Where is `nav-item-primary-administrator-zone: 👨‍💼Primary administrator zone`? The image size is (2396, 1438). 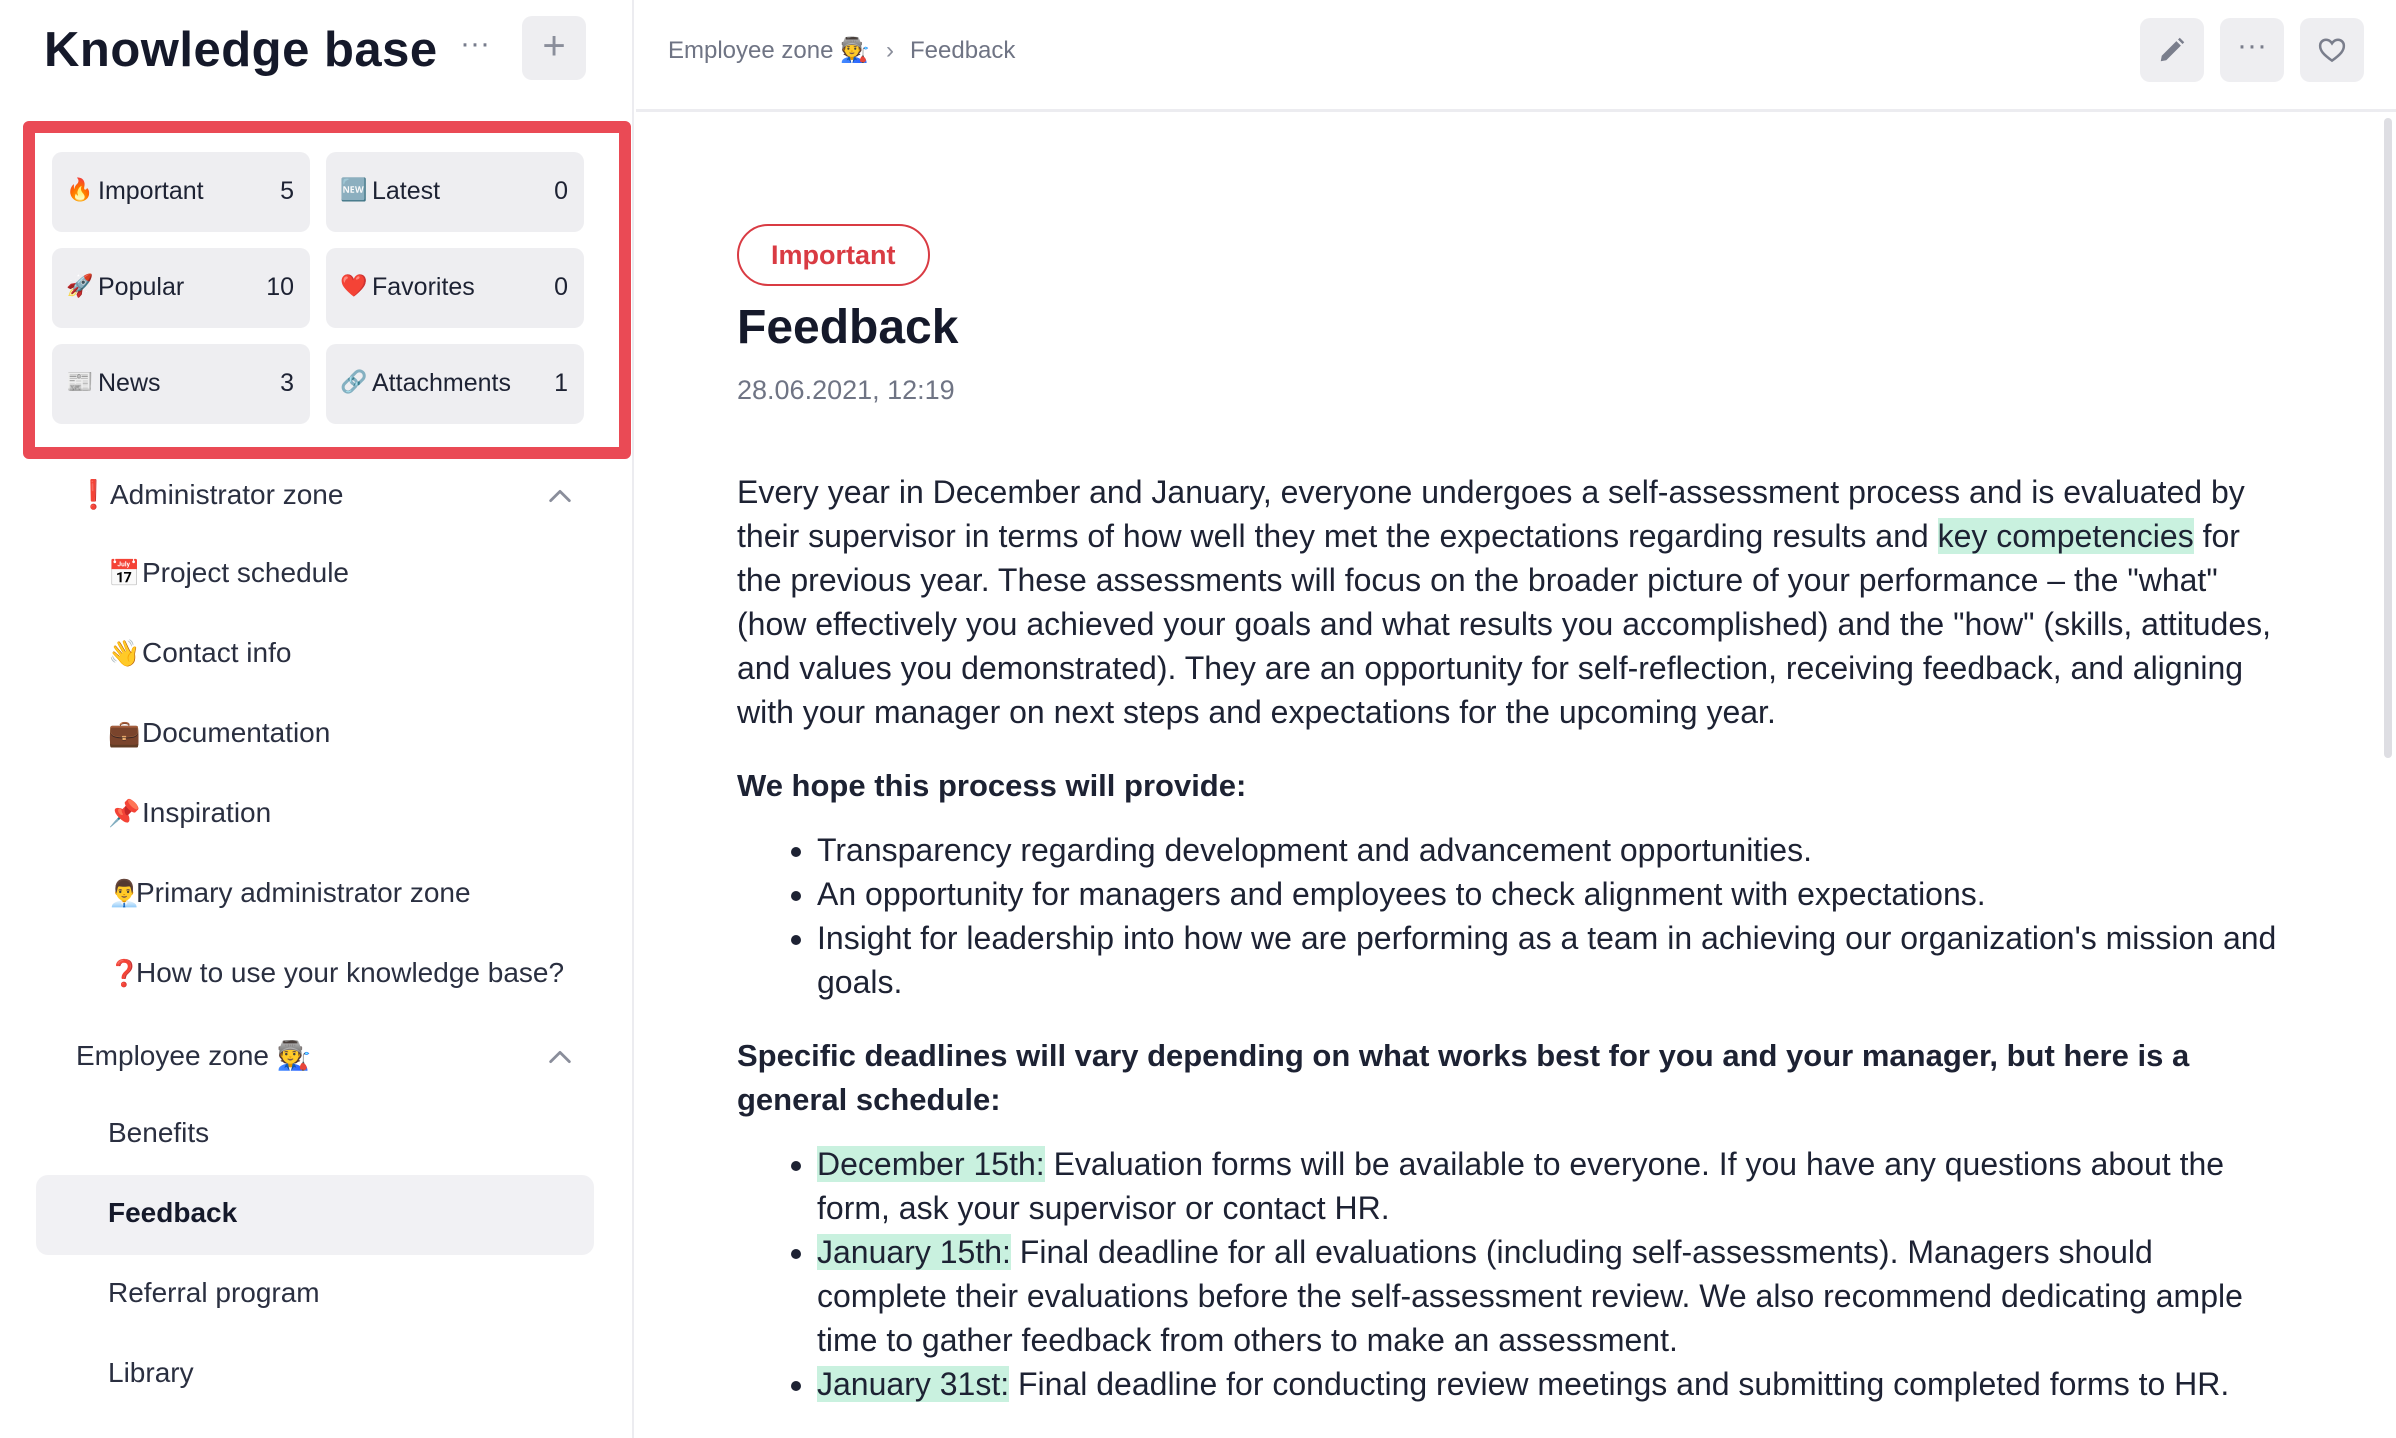 nav-item-primary-administrator-zone: 👨‍💼Primary administrator zone is located at coordinates (315, 895).